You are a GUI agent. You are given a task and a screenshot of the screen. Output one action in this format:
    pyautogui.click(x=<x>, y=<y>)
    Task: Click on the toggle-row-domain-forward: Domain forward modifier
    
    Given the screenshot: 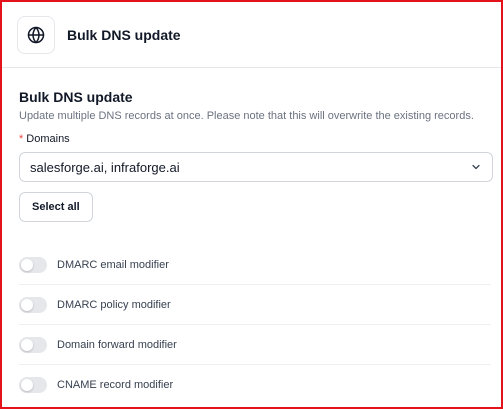 What is the action you would take?
    pyautogui.click(x=255, y=345)
    